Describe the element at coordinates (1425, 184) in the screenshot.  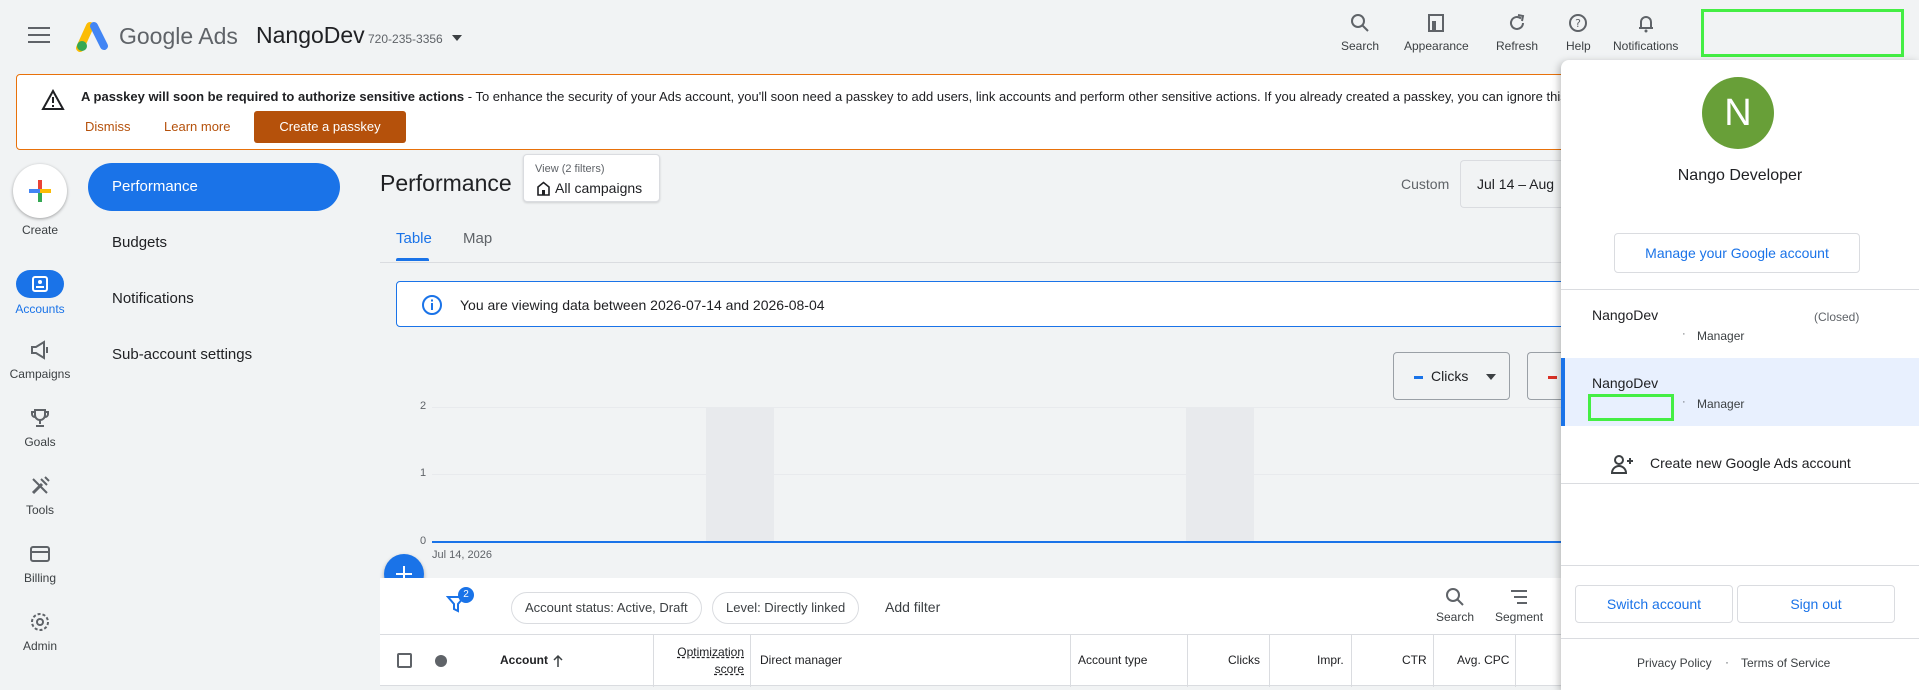
I see `date-custom-label: Custom` at that location.